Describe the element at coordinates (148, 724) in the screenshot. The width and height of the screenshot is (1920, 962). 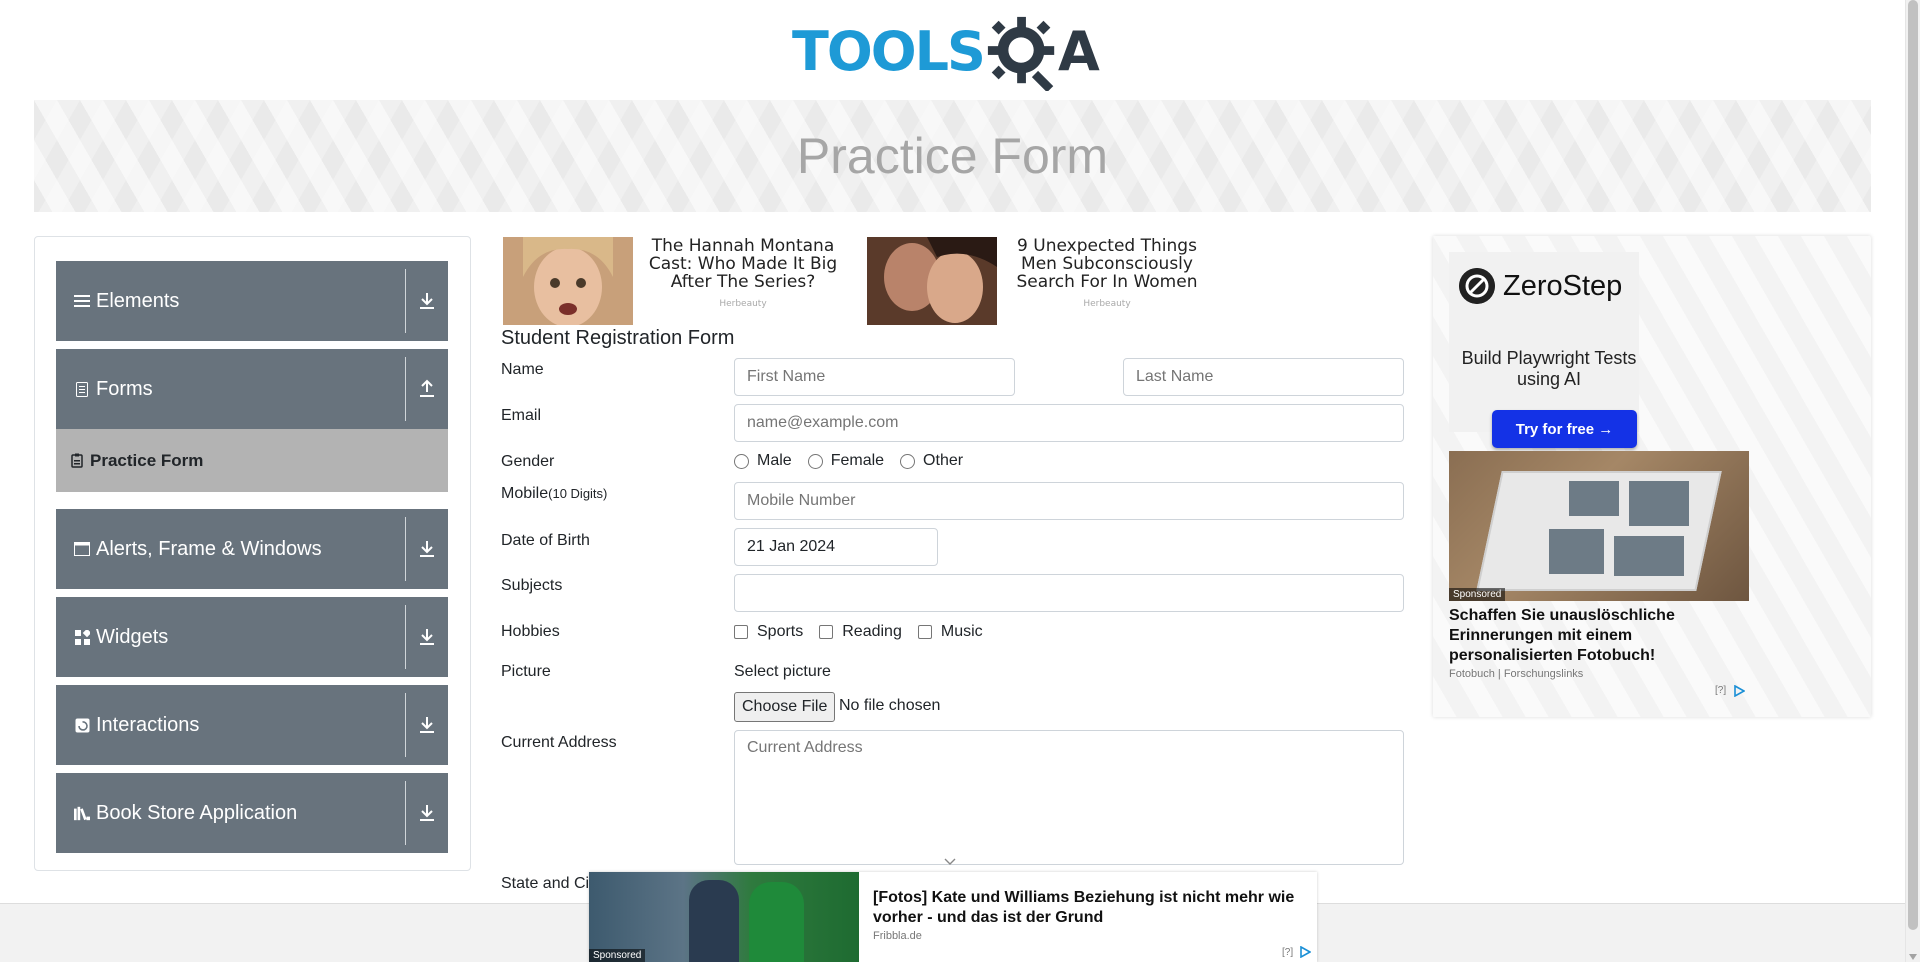
I see `sidebar-group-label: Interactions` at that location.